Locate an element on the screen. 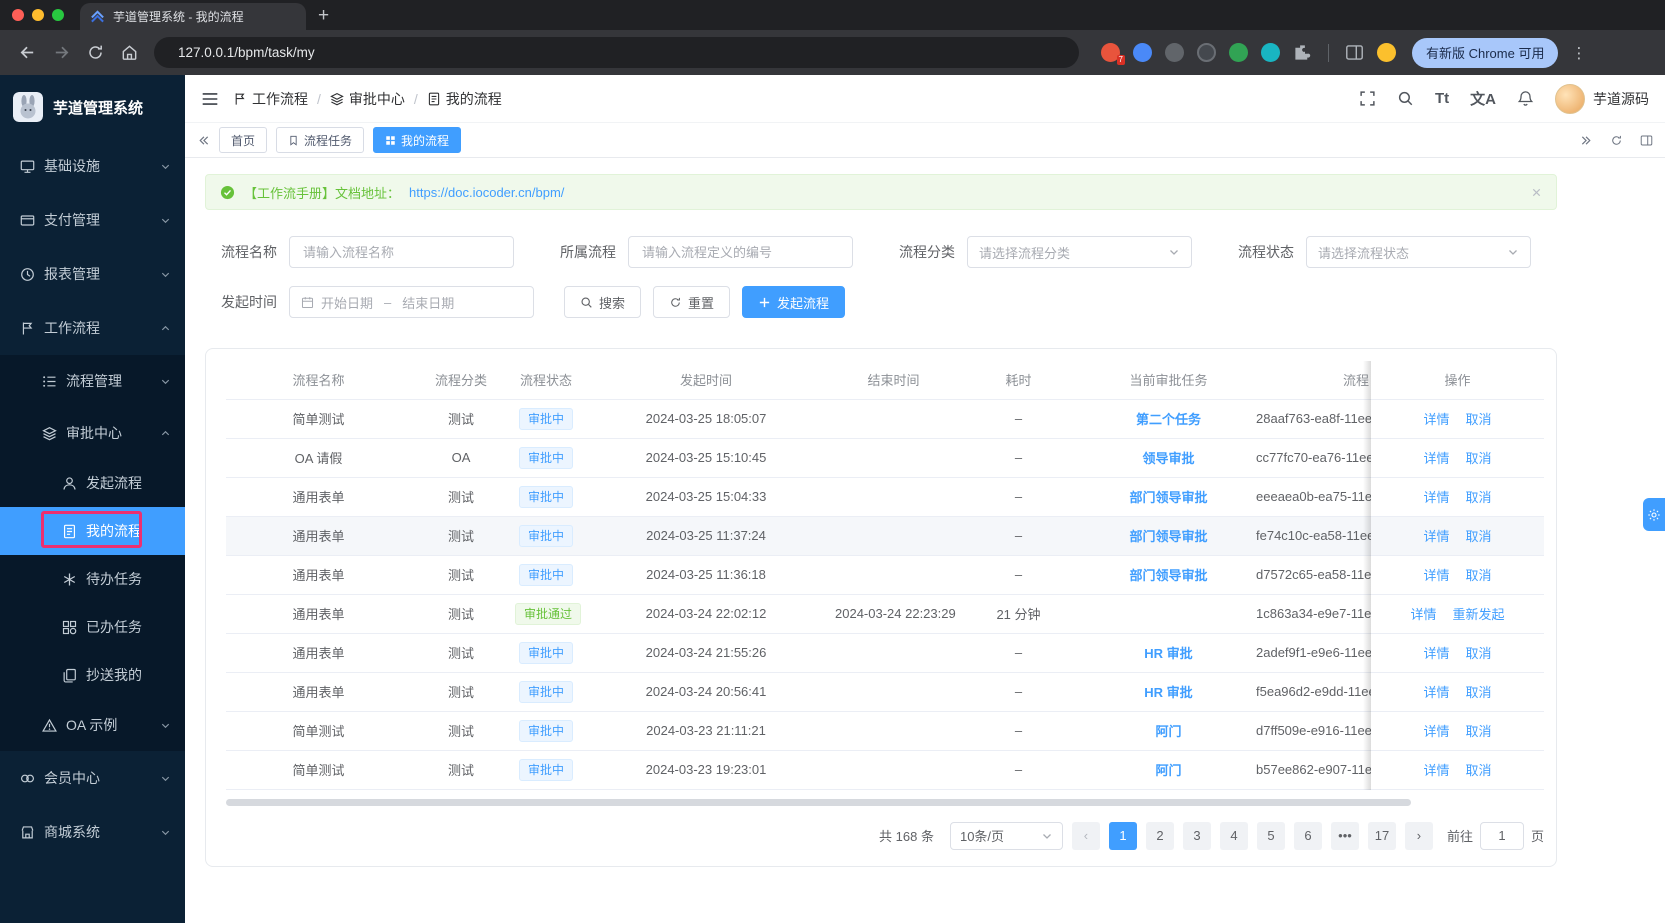 The height and width of the screenshot is (923, 1665). restart-link: 重新发起 is located at coordinates (1479, 613).